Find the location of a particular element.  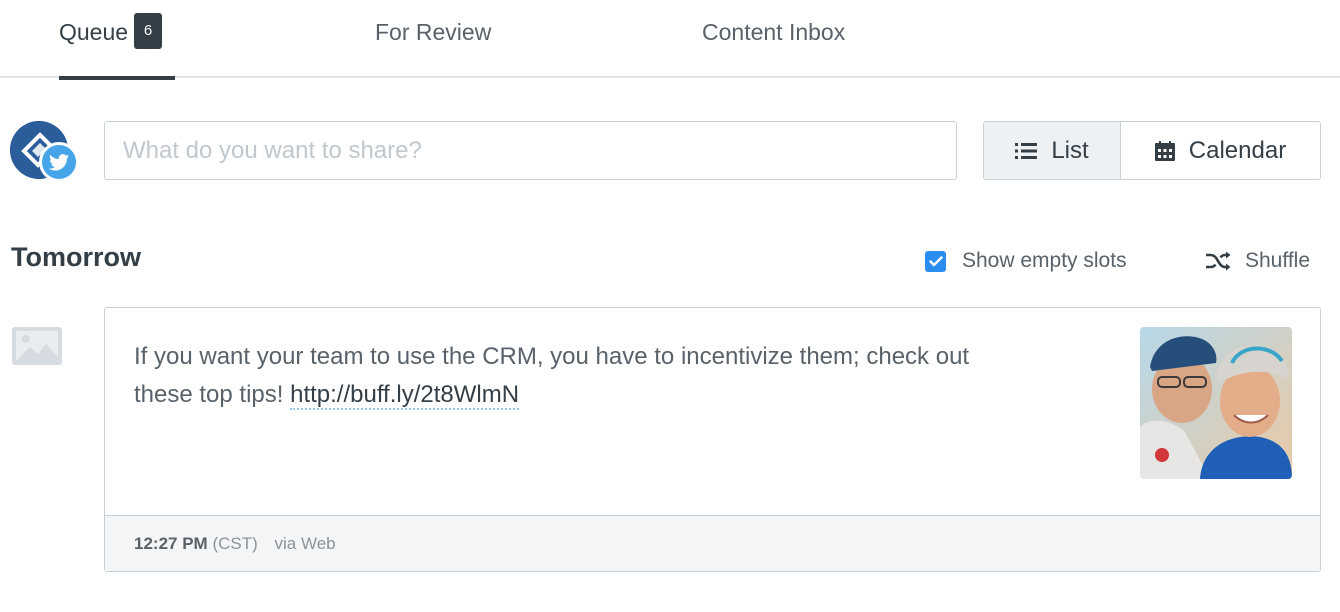

post-photo is located at coordinates (1216, 403).